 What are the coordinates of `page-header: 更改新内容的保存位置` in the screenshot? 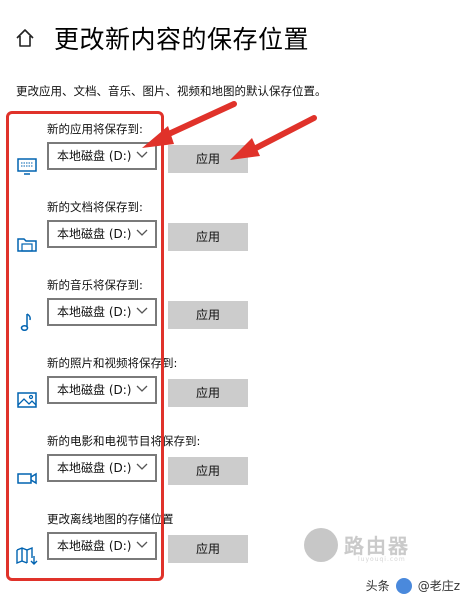 It's located at (161, 38).